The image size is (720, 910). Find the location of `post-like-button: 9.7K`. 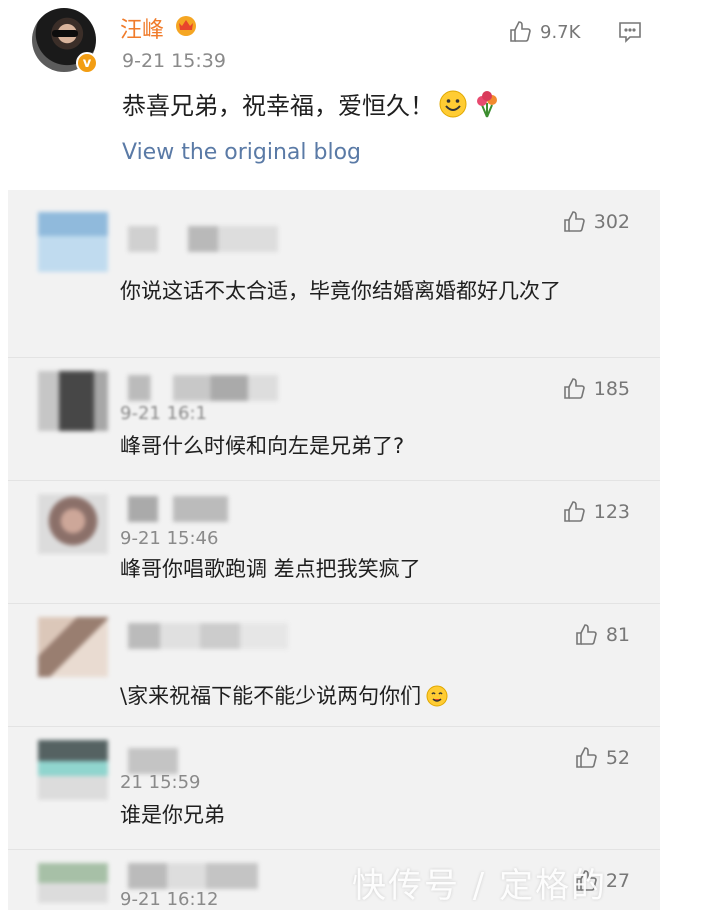

post-like-button: 9.7K is located at coordinates (544, 32).